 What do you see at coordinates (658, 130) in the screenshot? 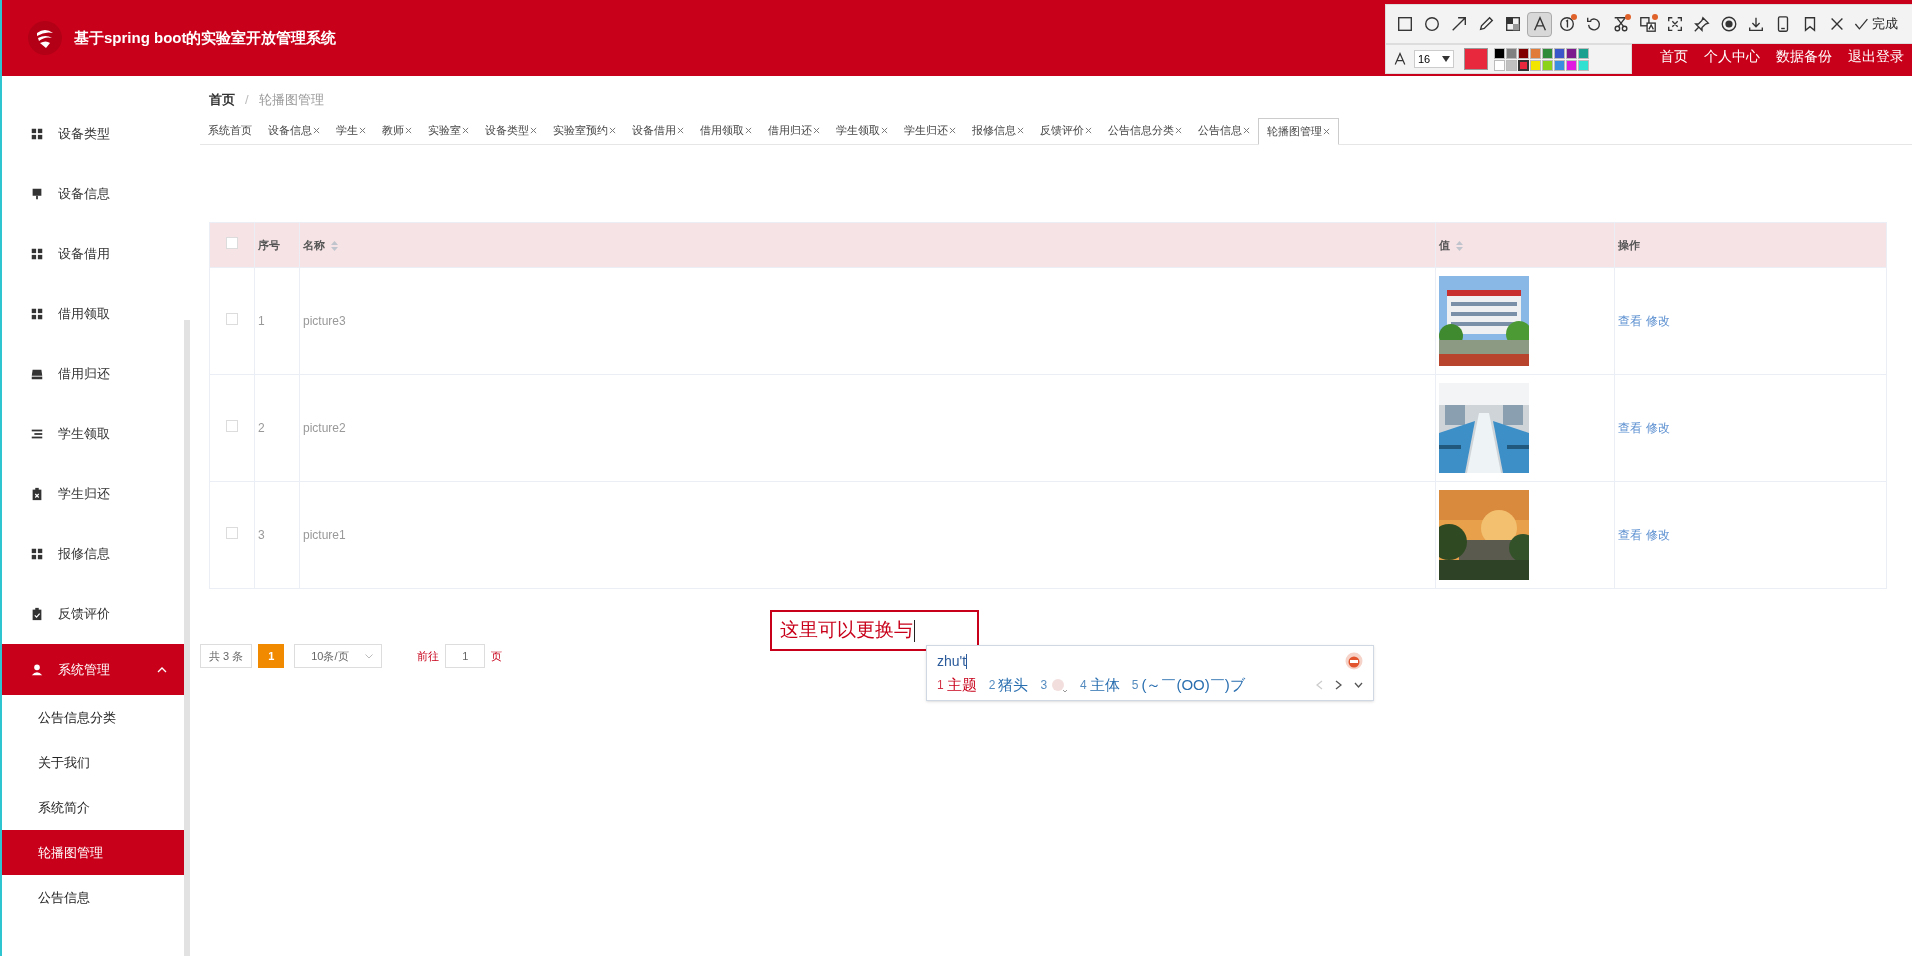
I see `page-tab: 设备借用` at bounding box center [658, 130].